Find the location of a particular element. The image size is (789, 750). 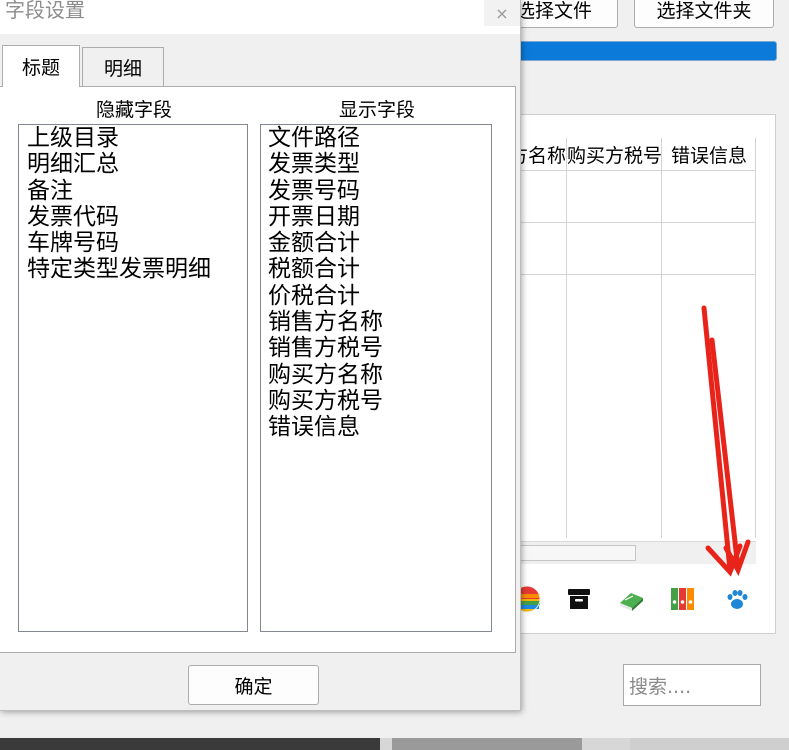

list-item: 购买方名称 is located at coordinates (376, 375).